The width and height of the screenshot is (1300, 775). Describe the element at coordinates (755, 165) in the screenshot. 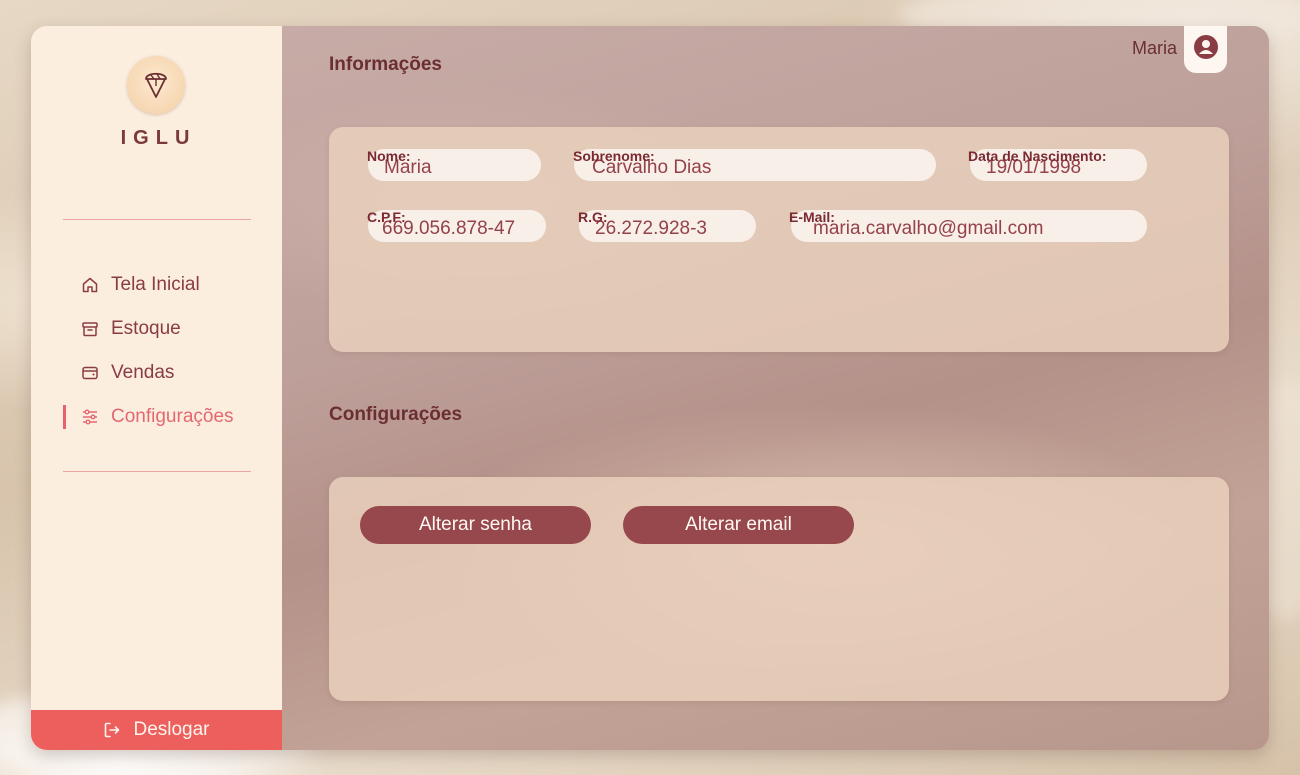

I see `last-name-field: Carvalho Dias Sobrenome:` at that location.